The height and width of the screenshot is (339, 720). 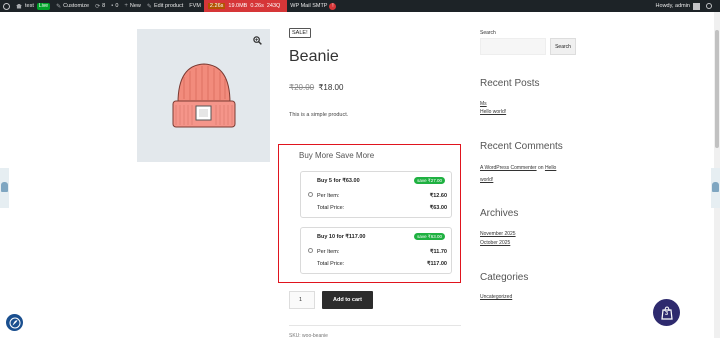 I want to click on previous-product-link, so click(x=4, y=188).